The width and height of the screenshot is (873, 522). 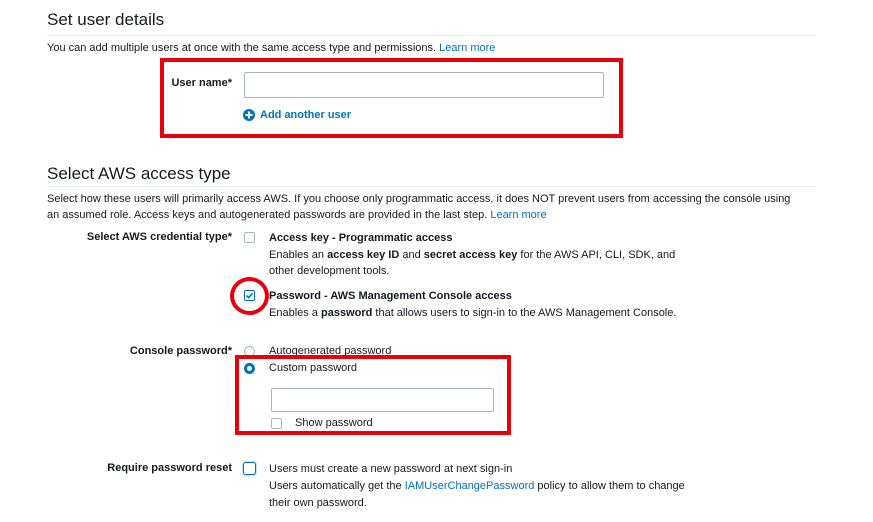 What do you see at coordinates (346, 313) in the screenshot?
I see `password-access-desc-bold: password` at bounding box center [346, 313].